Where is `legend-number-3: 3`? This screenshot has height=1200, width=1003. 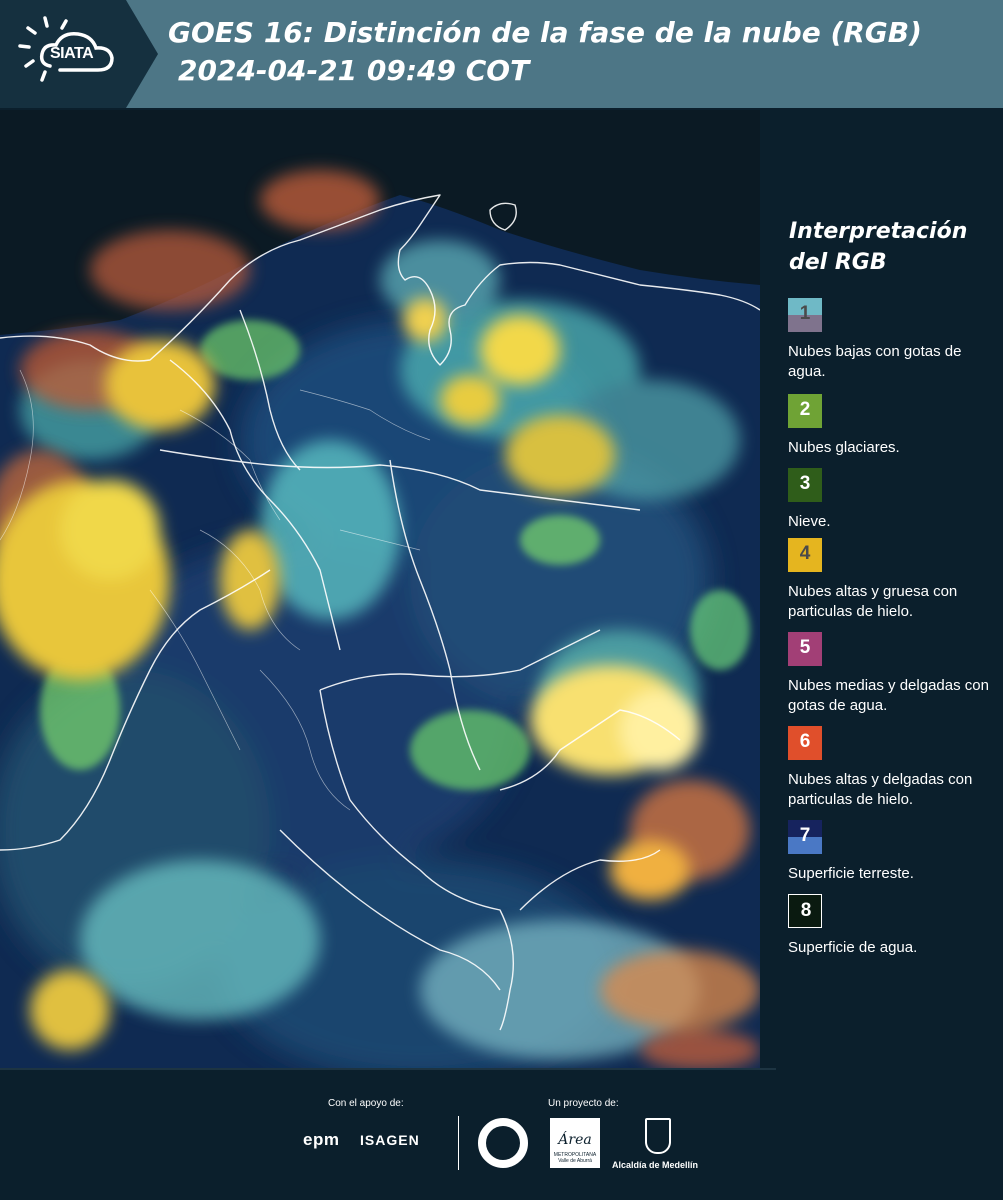 legend-number-3: 3 is located at coordinates (805, 483).